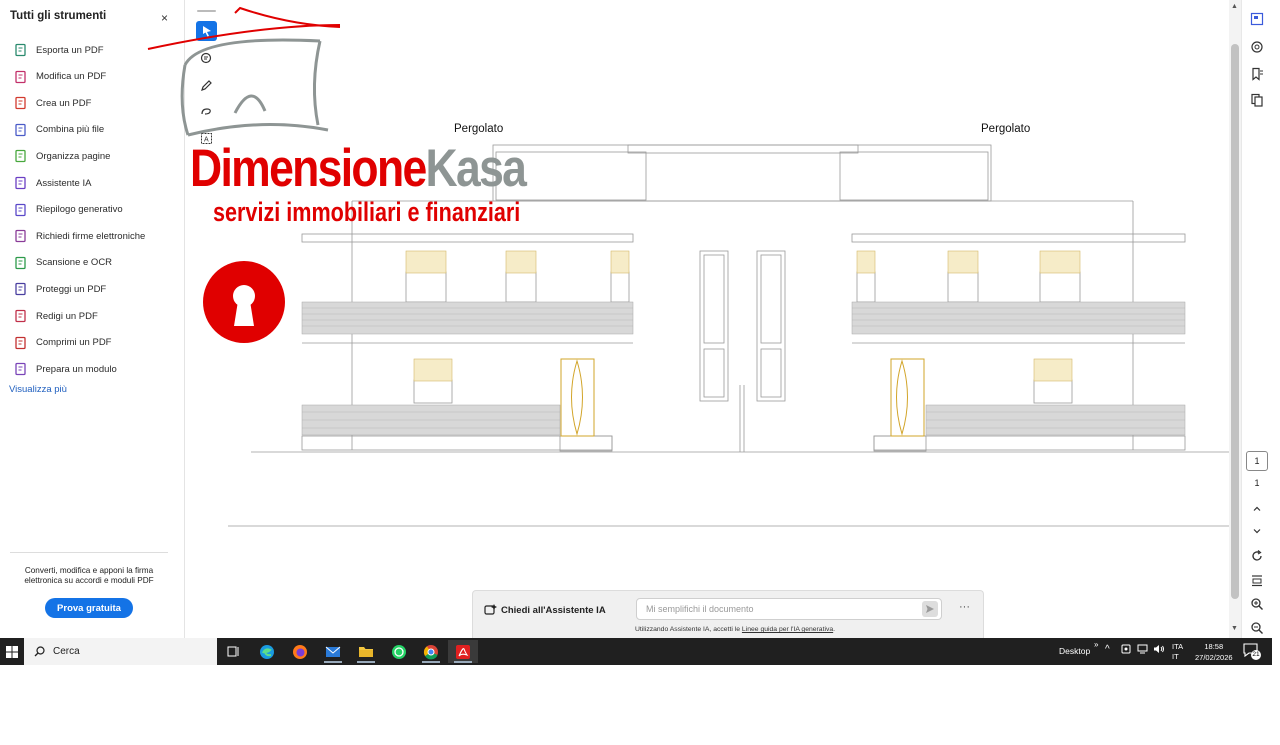 The width and height of the screenshot is (1280, 745). I want to click on link-icon, so click(1257, 47).